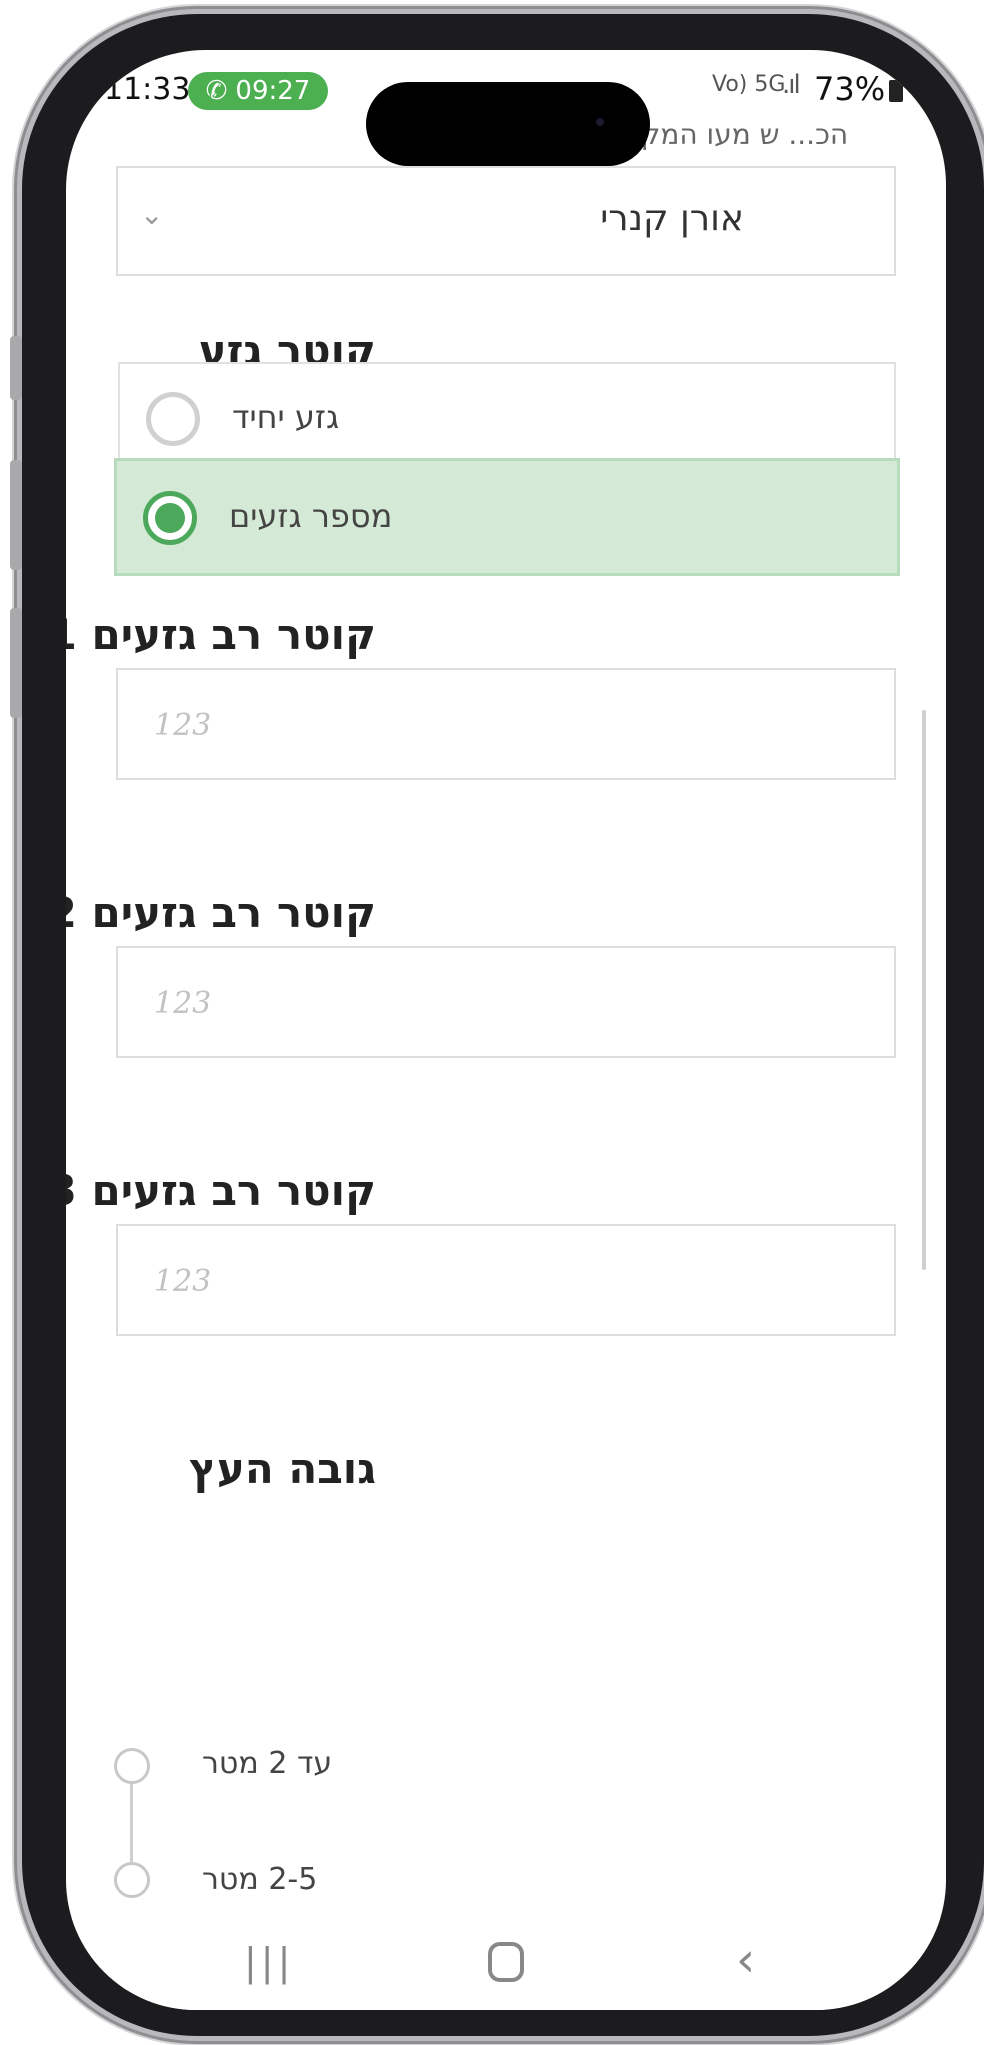  What do you see at coordinates (273, 91) in the screenshot?
I see `call-timer: 09:27` at bounding box center [273, 91].